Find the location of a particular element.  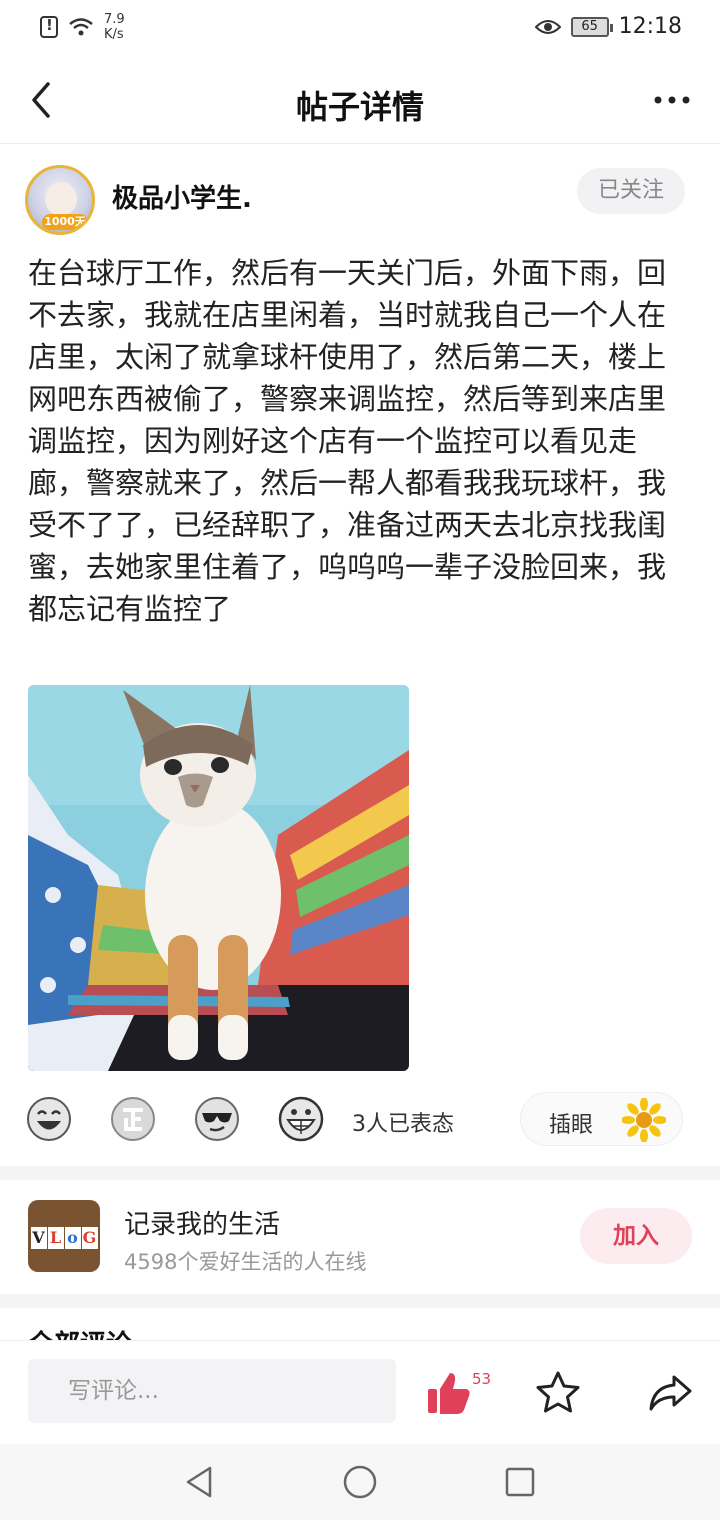

share-button is located at coordinates (670, 1393).